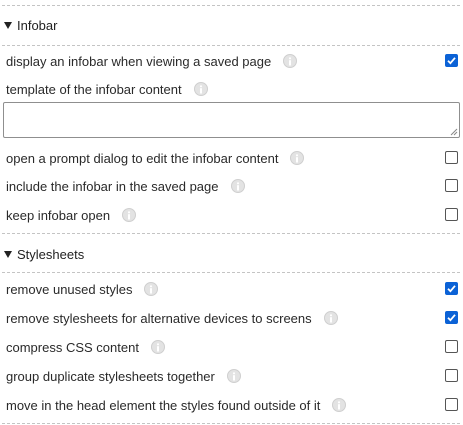  What do you see at coordinates (451, 346) in the screenshot?
I see `compress-css-checkbox` at bounding box center [451, 346].